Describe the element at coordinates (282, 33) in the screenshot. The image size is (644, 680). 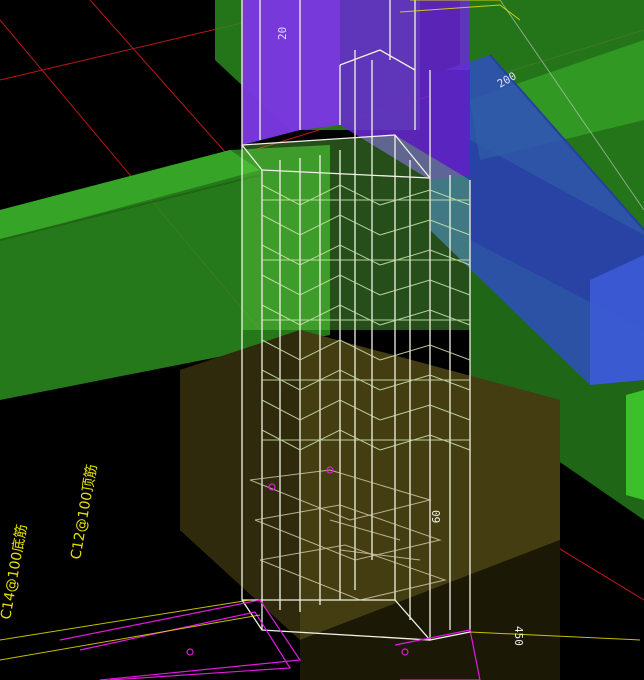
I see `dimension-label-top: 20` at that location.